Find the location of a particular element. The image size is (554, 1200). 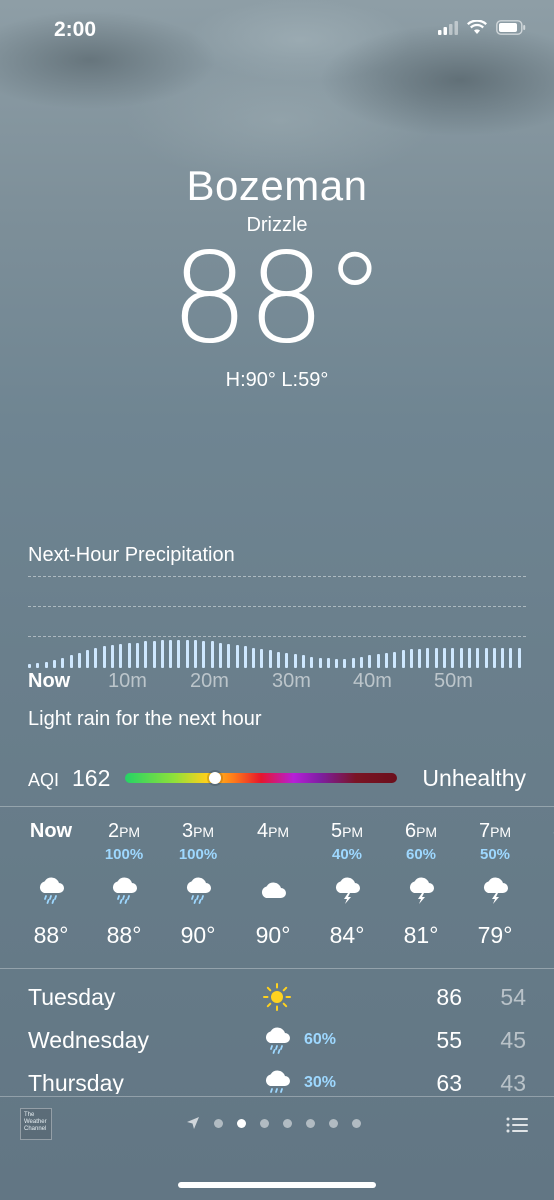

hour-label: 7PM is located at coordinates (495, 833).